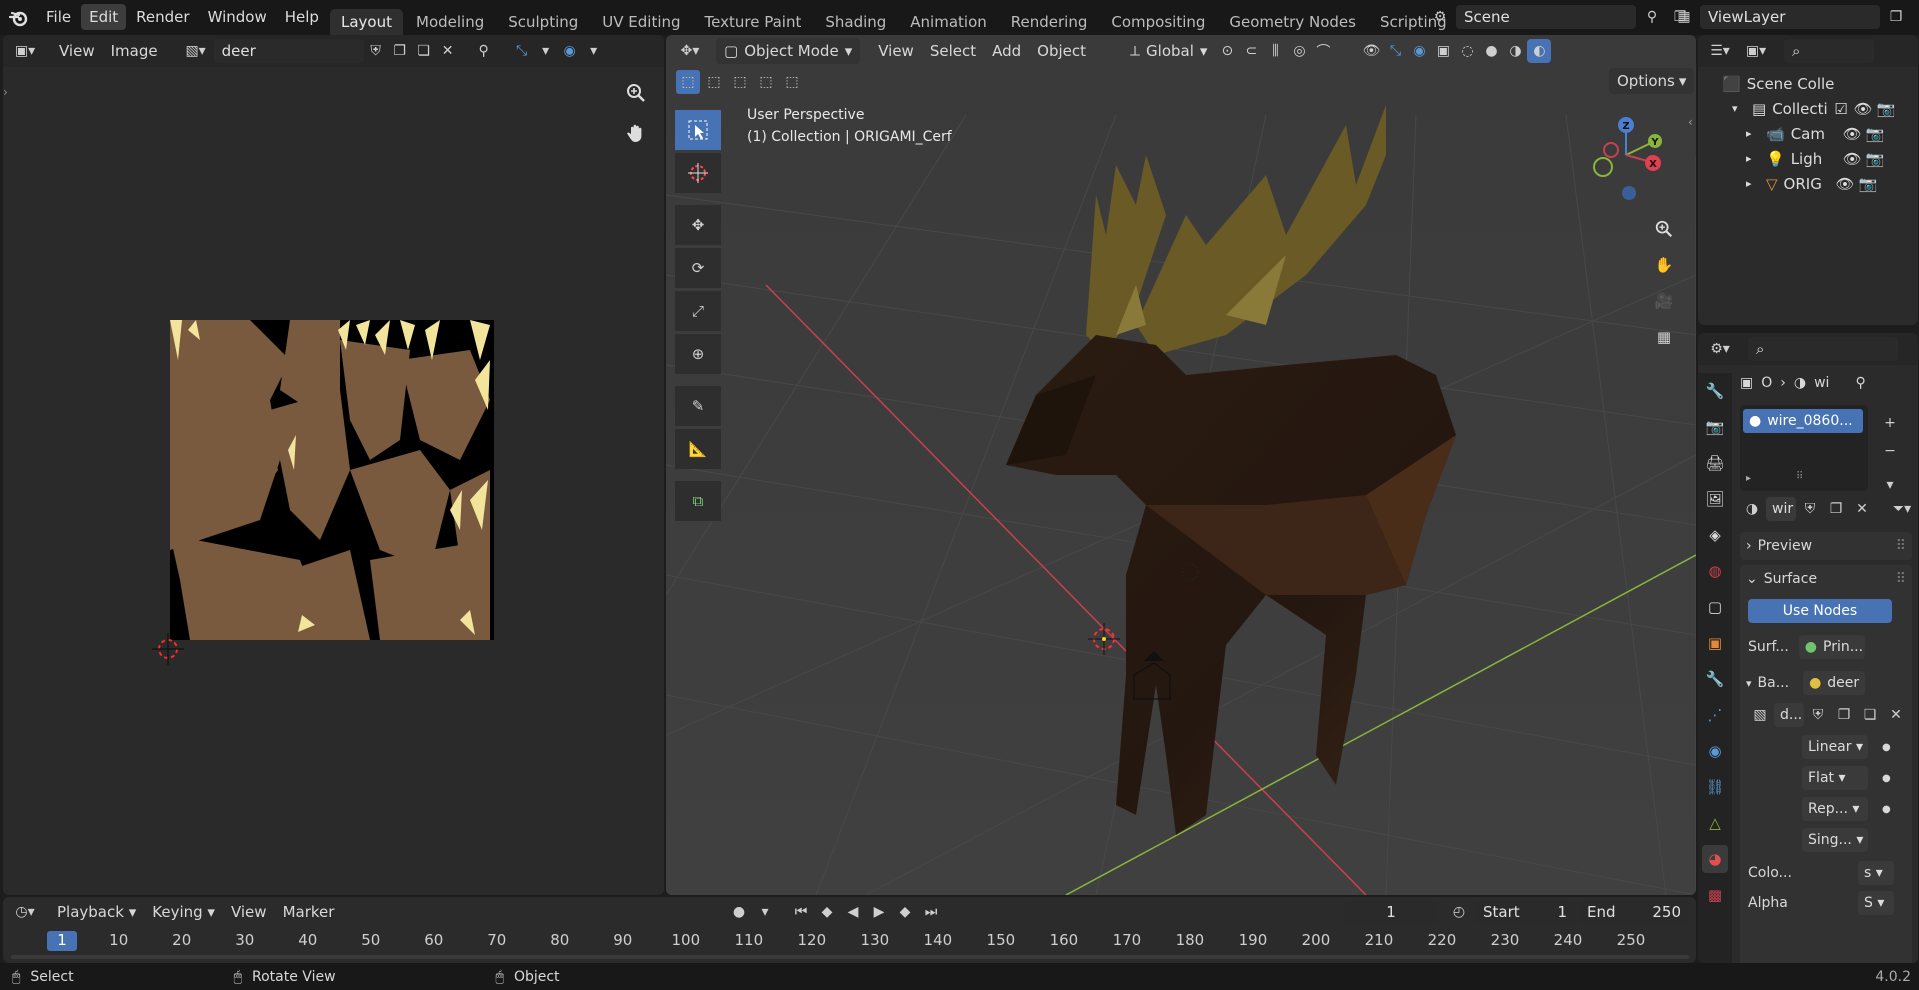 This screenshot has height=990, width=1919. Describe the element at coordinates (1467, 51) in the screenshot. I see `wireframe-shading-icon: ◌` at that location.